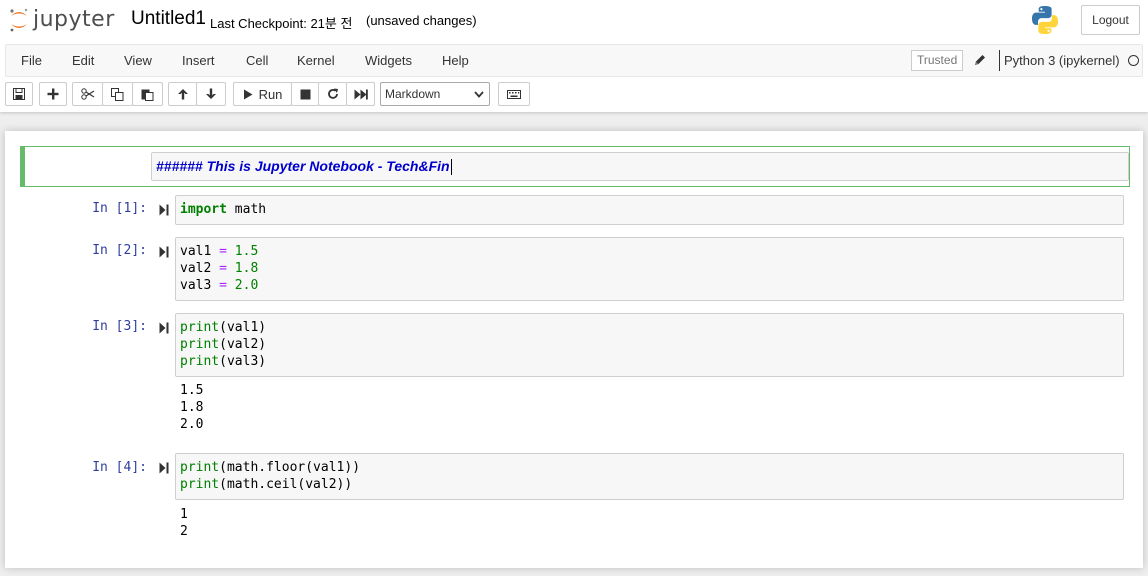  What do you see at coordinates (1110, 20) in the screenshot?
I see `logout-button: Logout` at bounding box center [1110, 20].